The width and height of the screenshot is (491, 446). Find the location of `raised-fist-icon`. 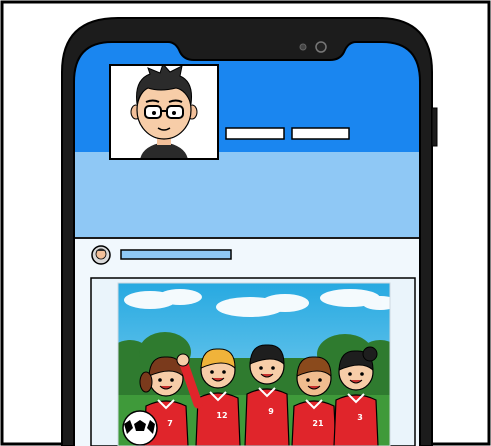

raised-fist-icon is located at coordinates (183, 360).